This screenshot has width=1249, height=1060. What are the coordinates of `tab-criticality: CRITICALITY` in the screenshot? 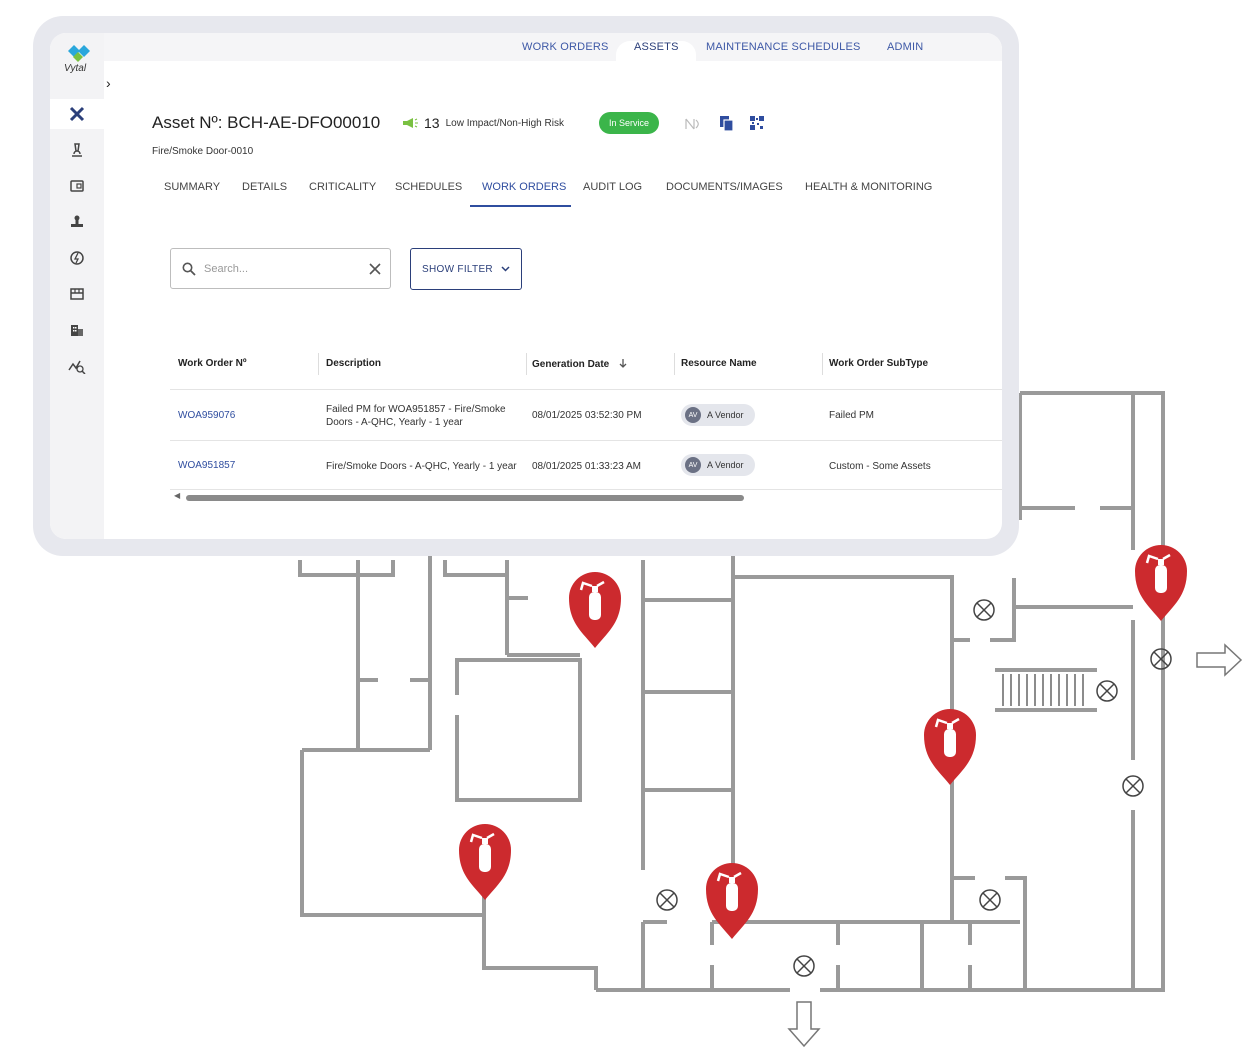 It's located at (342, 187).